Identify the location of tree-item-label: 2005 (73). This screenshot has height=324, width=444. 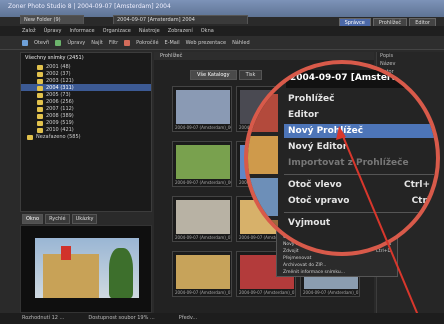
(58, 95).